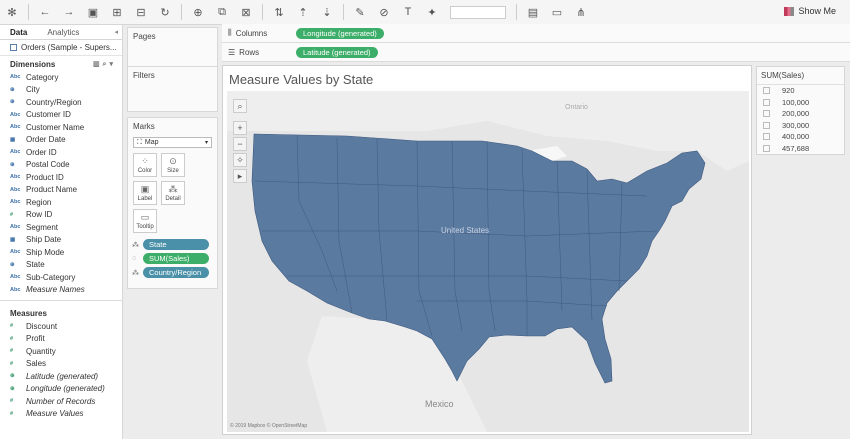 This screenshot has height=439, width=850. I want to click on rows-shelf-label: ☰ Rows, so click(259, 52).